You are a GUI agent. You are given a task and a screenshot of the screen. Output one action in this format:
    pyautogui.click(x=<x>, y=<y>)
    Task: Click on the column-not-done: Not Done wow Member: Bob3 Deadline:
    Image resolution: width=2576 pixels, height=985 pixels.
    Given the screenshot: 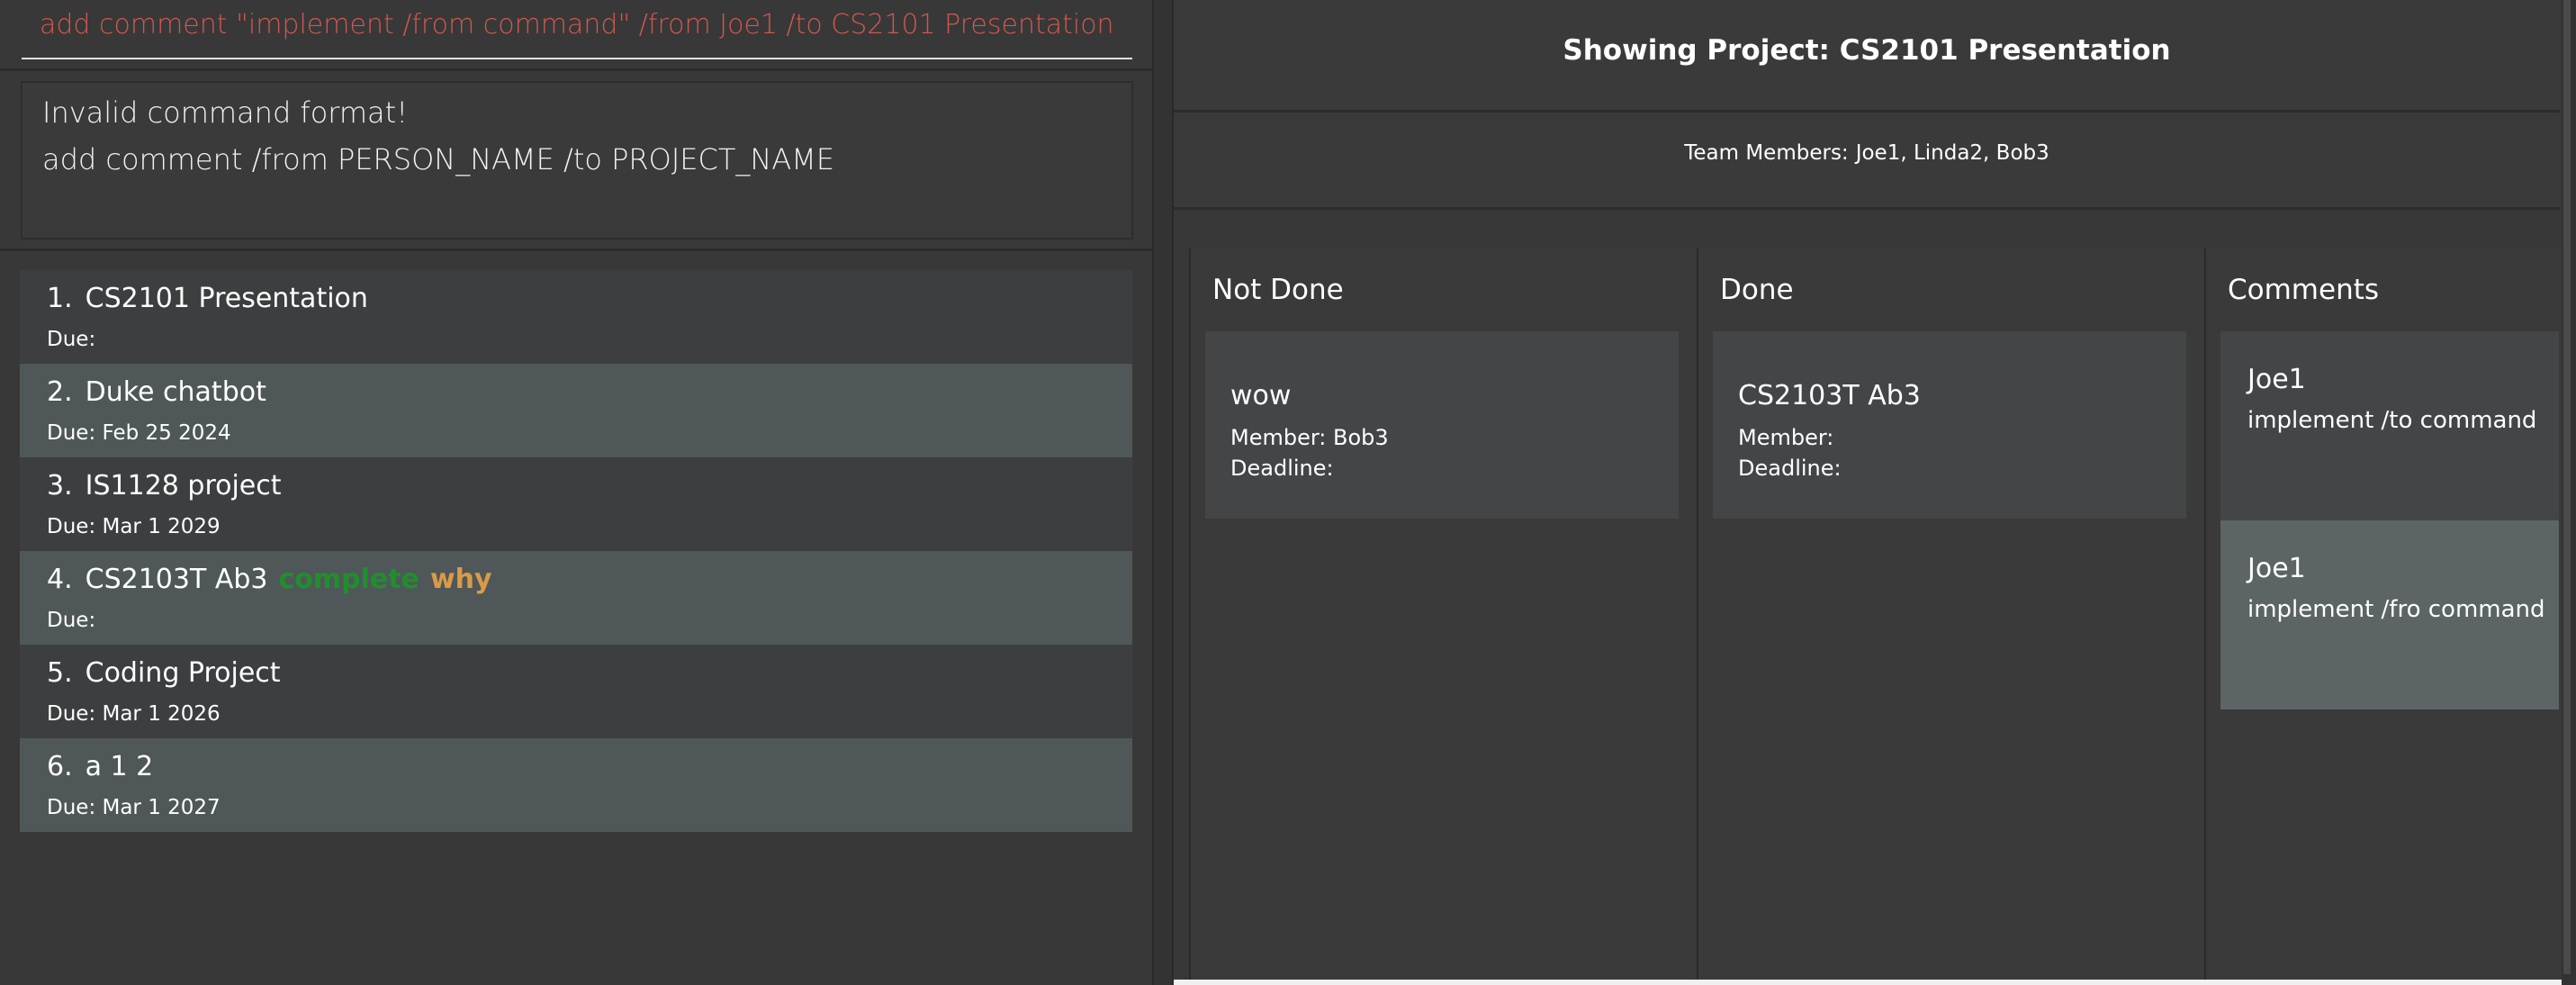 What is the action you would take?
    pyautogui.click(x=1443, y=617)
    